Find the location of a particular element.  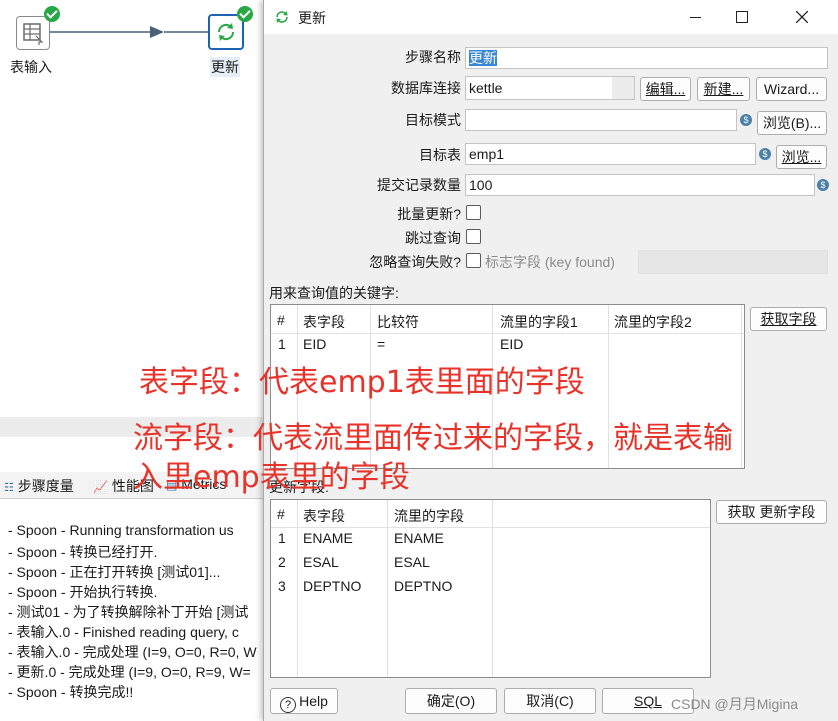

target-table-field: emp1 is located at coordinates (610, 154).